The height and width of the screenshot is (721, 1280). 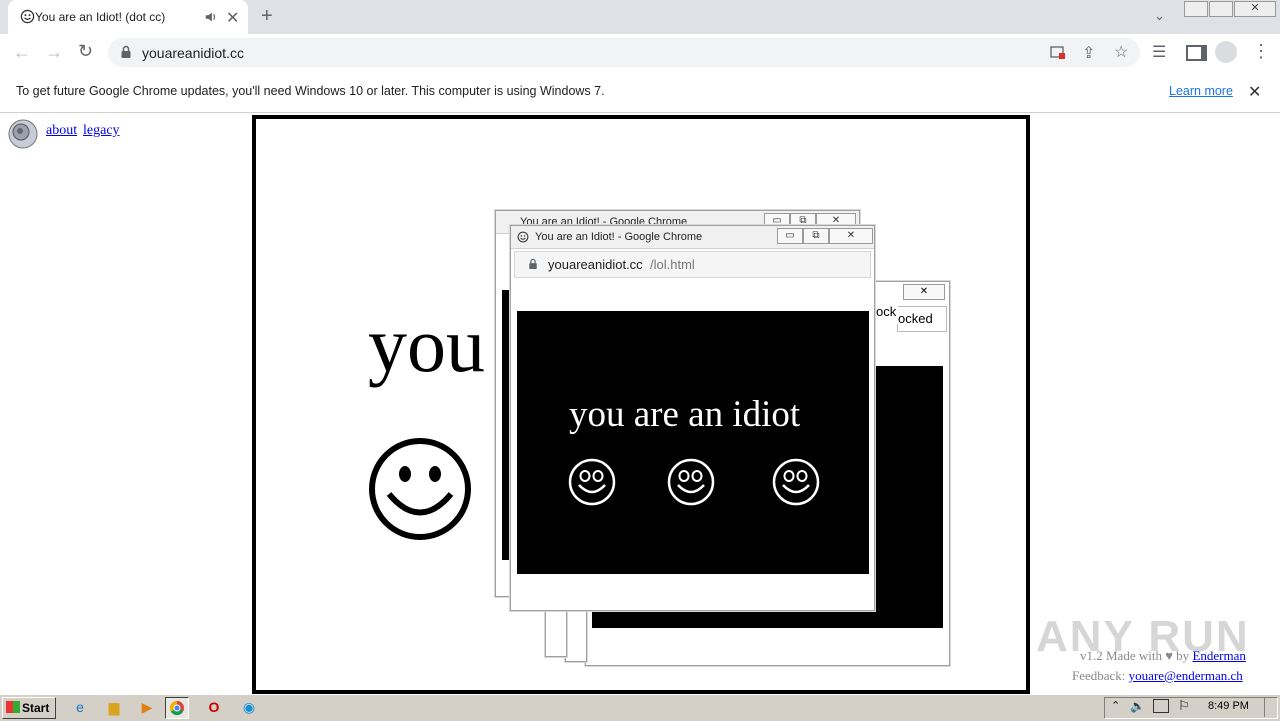 I want to click on media-queue-icon: ☰, so click(x=1159, y=52).